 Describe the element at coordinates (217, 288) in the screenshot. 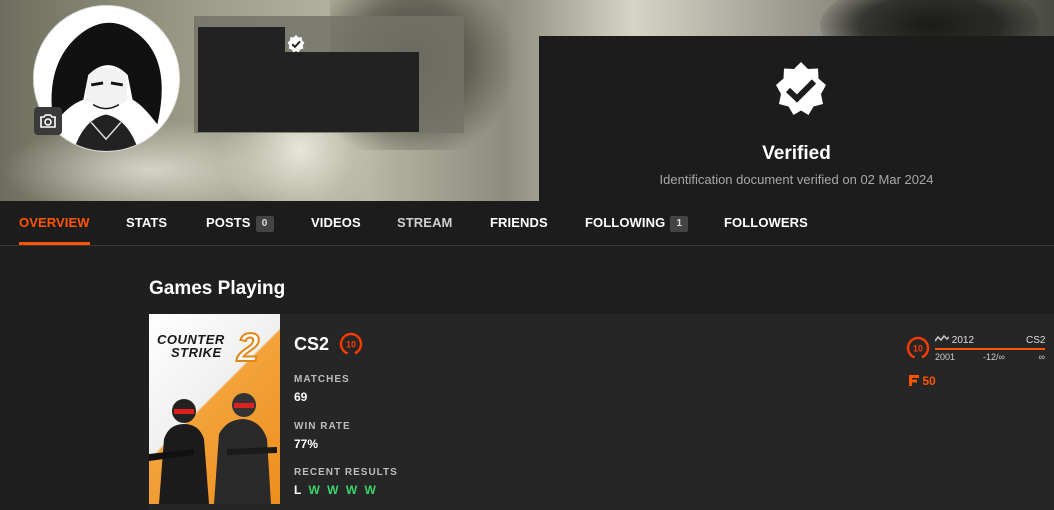

I see `section-title-games: Games Playing` at that location.